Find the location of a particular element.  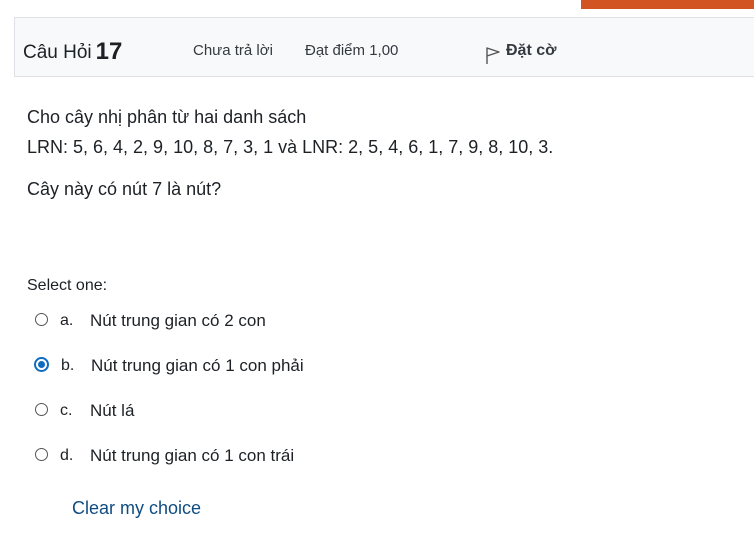

radio-button-b is located at coordinates (41, 364).